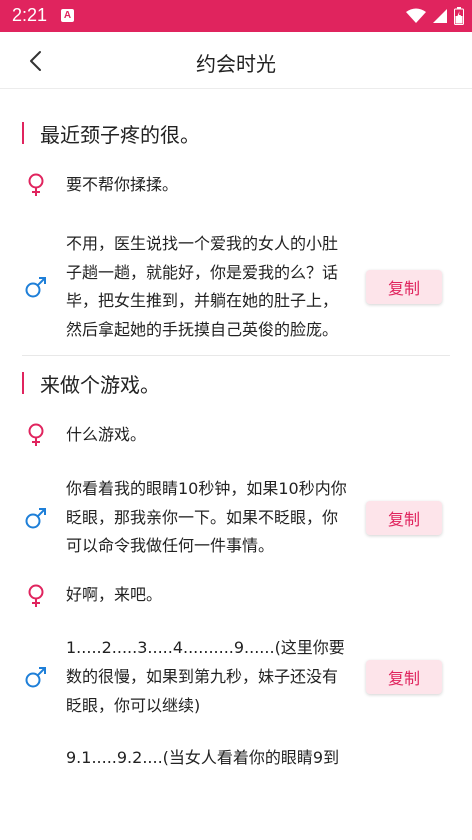 This screenshot has height=840, width=472. I want to click on message-text: 9.1.....9.2....(当女人看着你的眼睛9到, so click(203, 758).